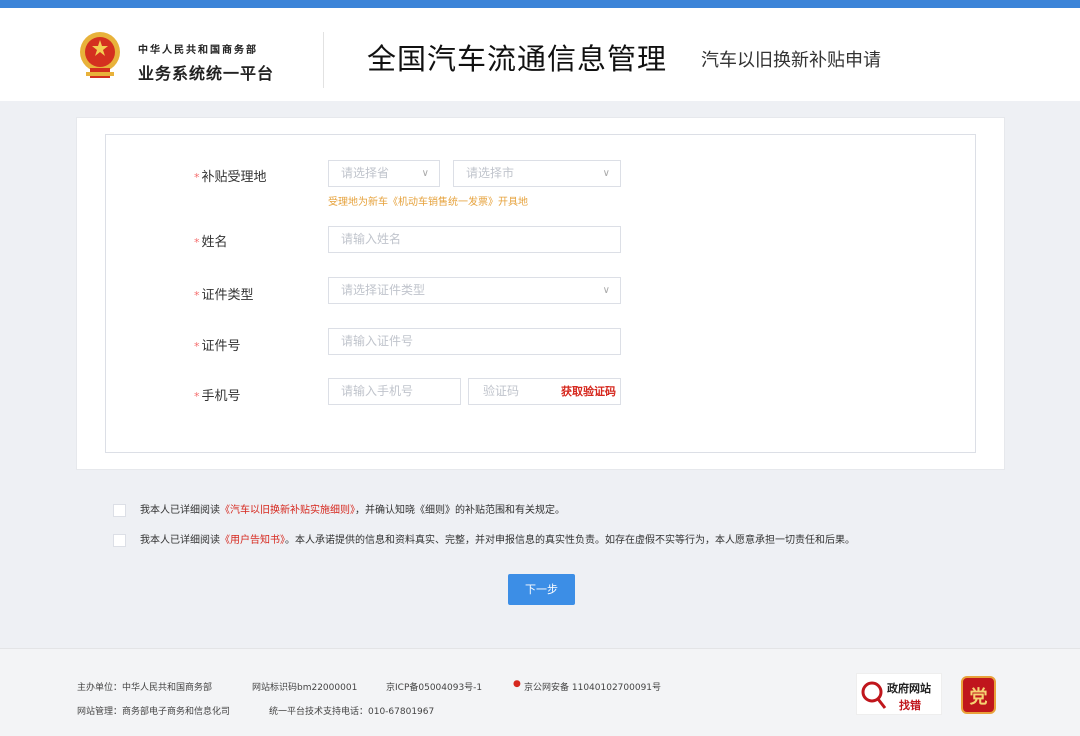  Describe the element at coordinates (544, 391) in the screenshot. I see `verification-code-input: 验证码 获取验证码` at that location.